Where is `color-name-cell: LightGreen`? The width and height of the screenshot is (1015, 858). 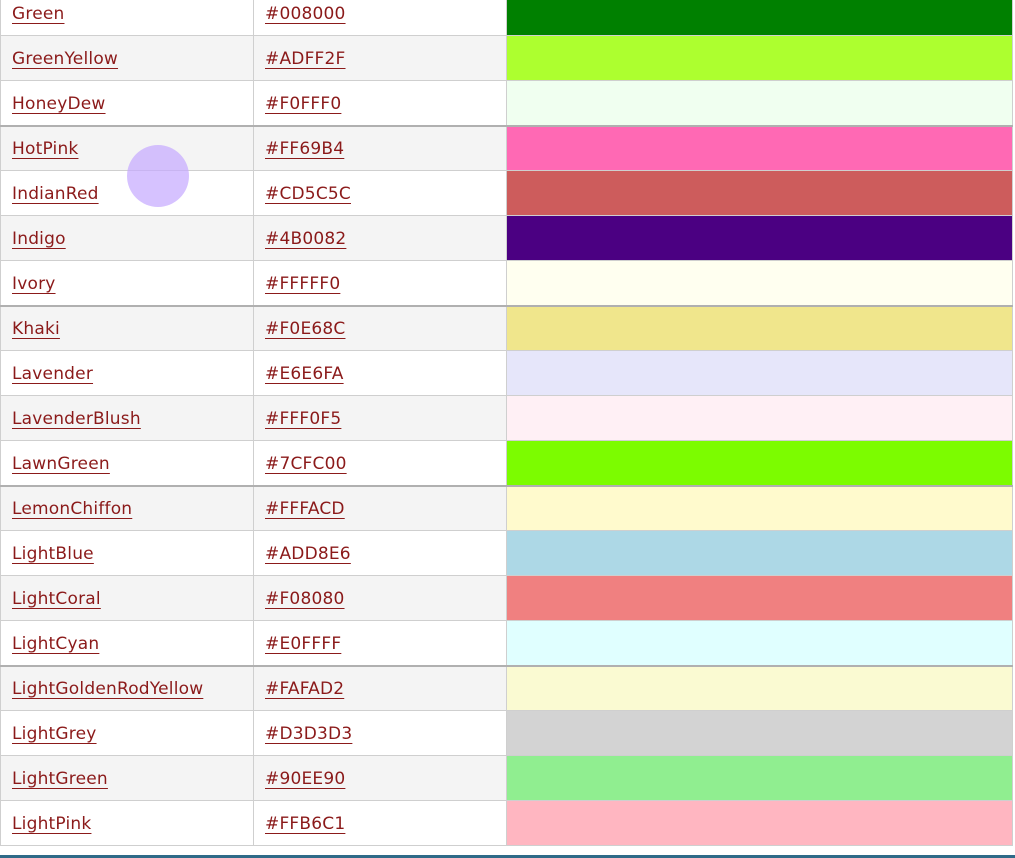 color-name-cell: LightGreen is located at coordinates (127, 778).